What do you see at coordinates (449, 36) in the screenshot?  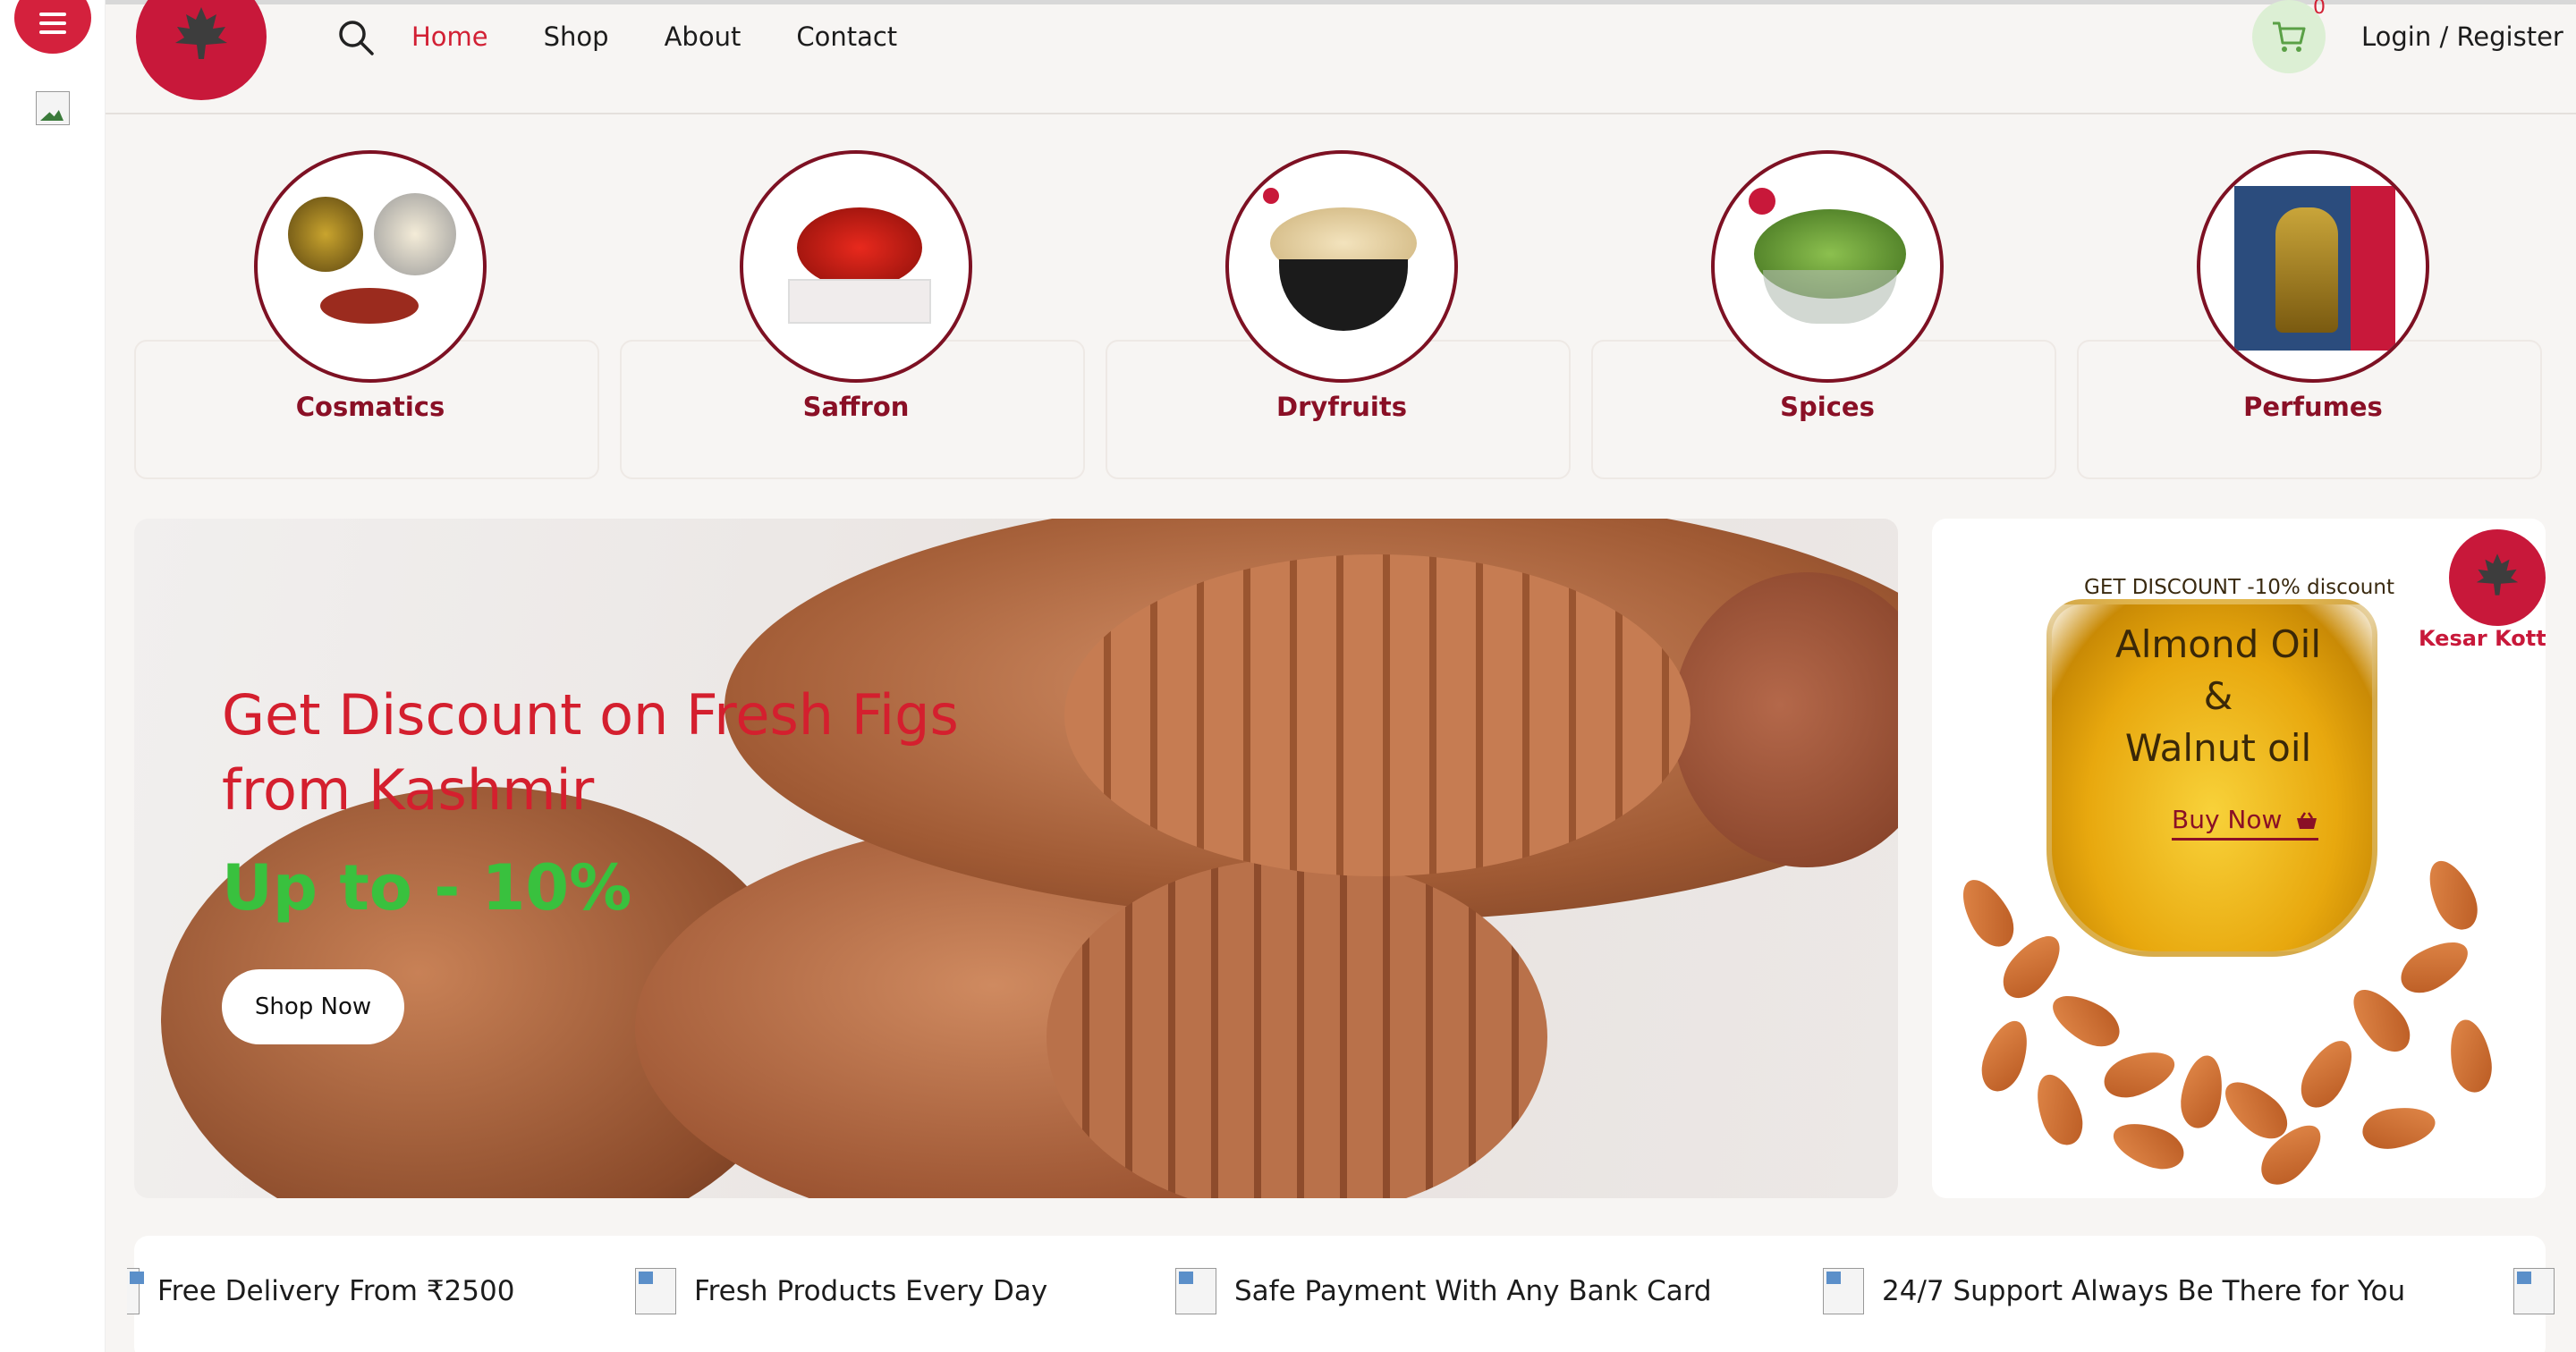 I see `nav-home: Home` at bounding box center [449, 36].